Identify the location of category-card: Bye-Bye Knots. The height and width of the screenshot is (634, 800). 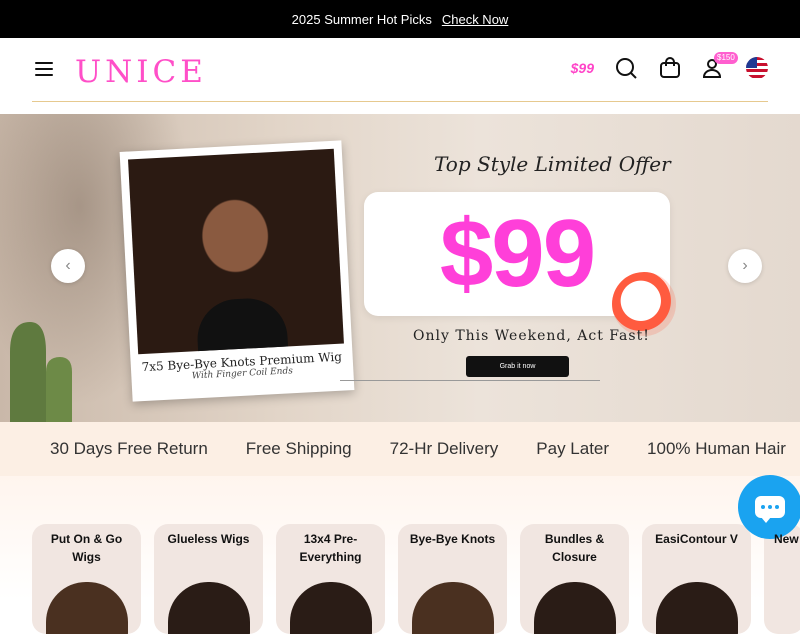
(452, 579).